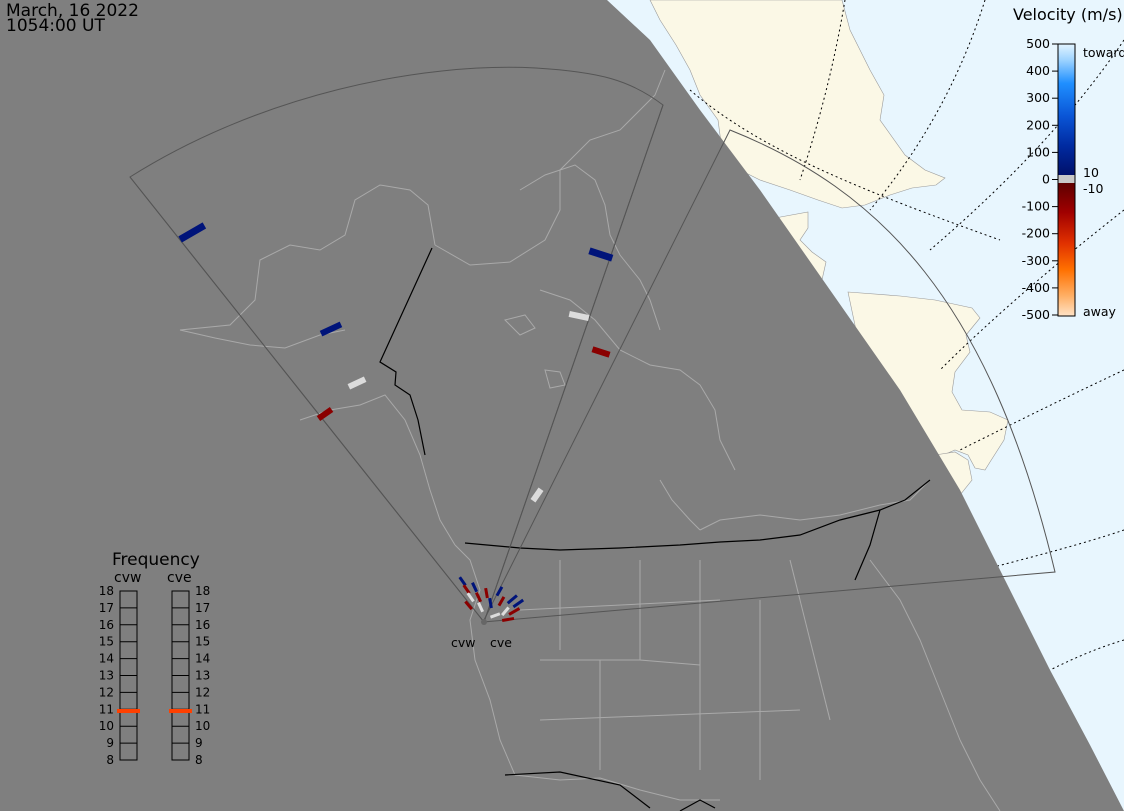 The width and height of the screenshot is (1124, 811). Describe the element at coordinates (501, 642) in the screenshot. I see `site-label-cve: cve` at that location.